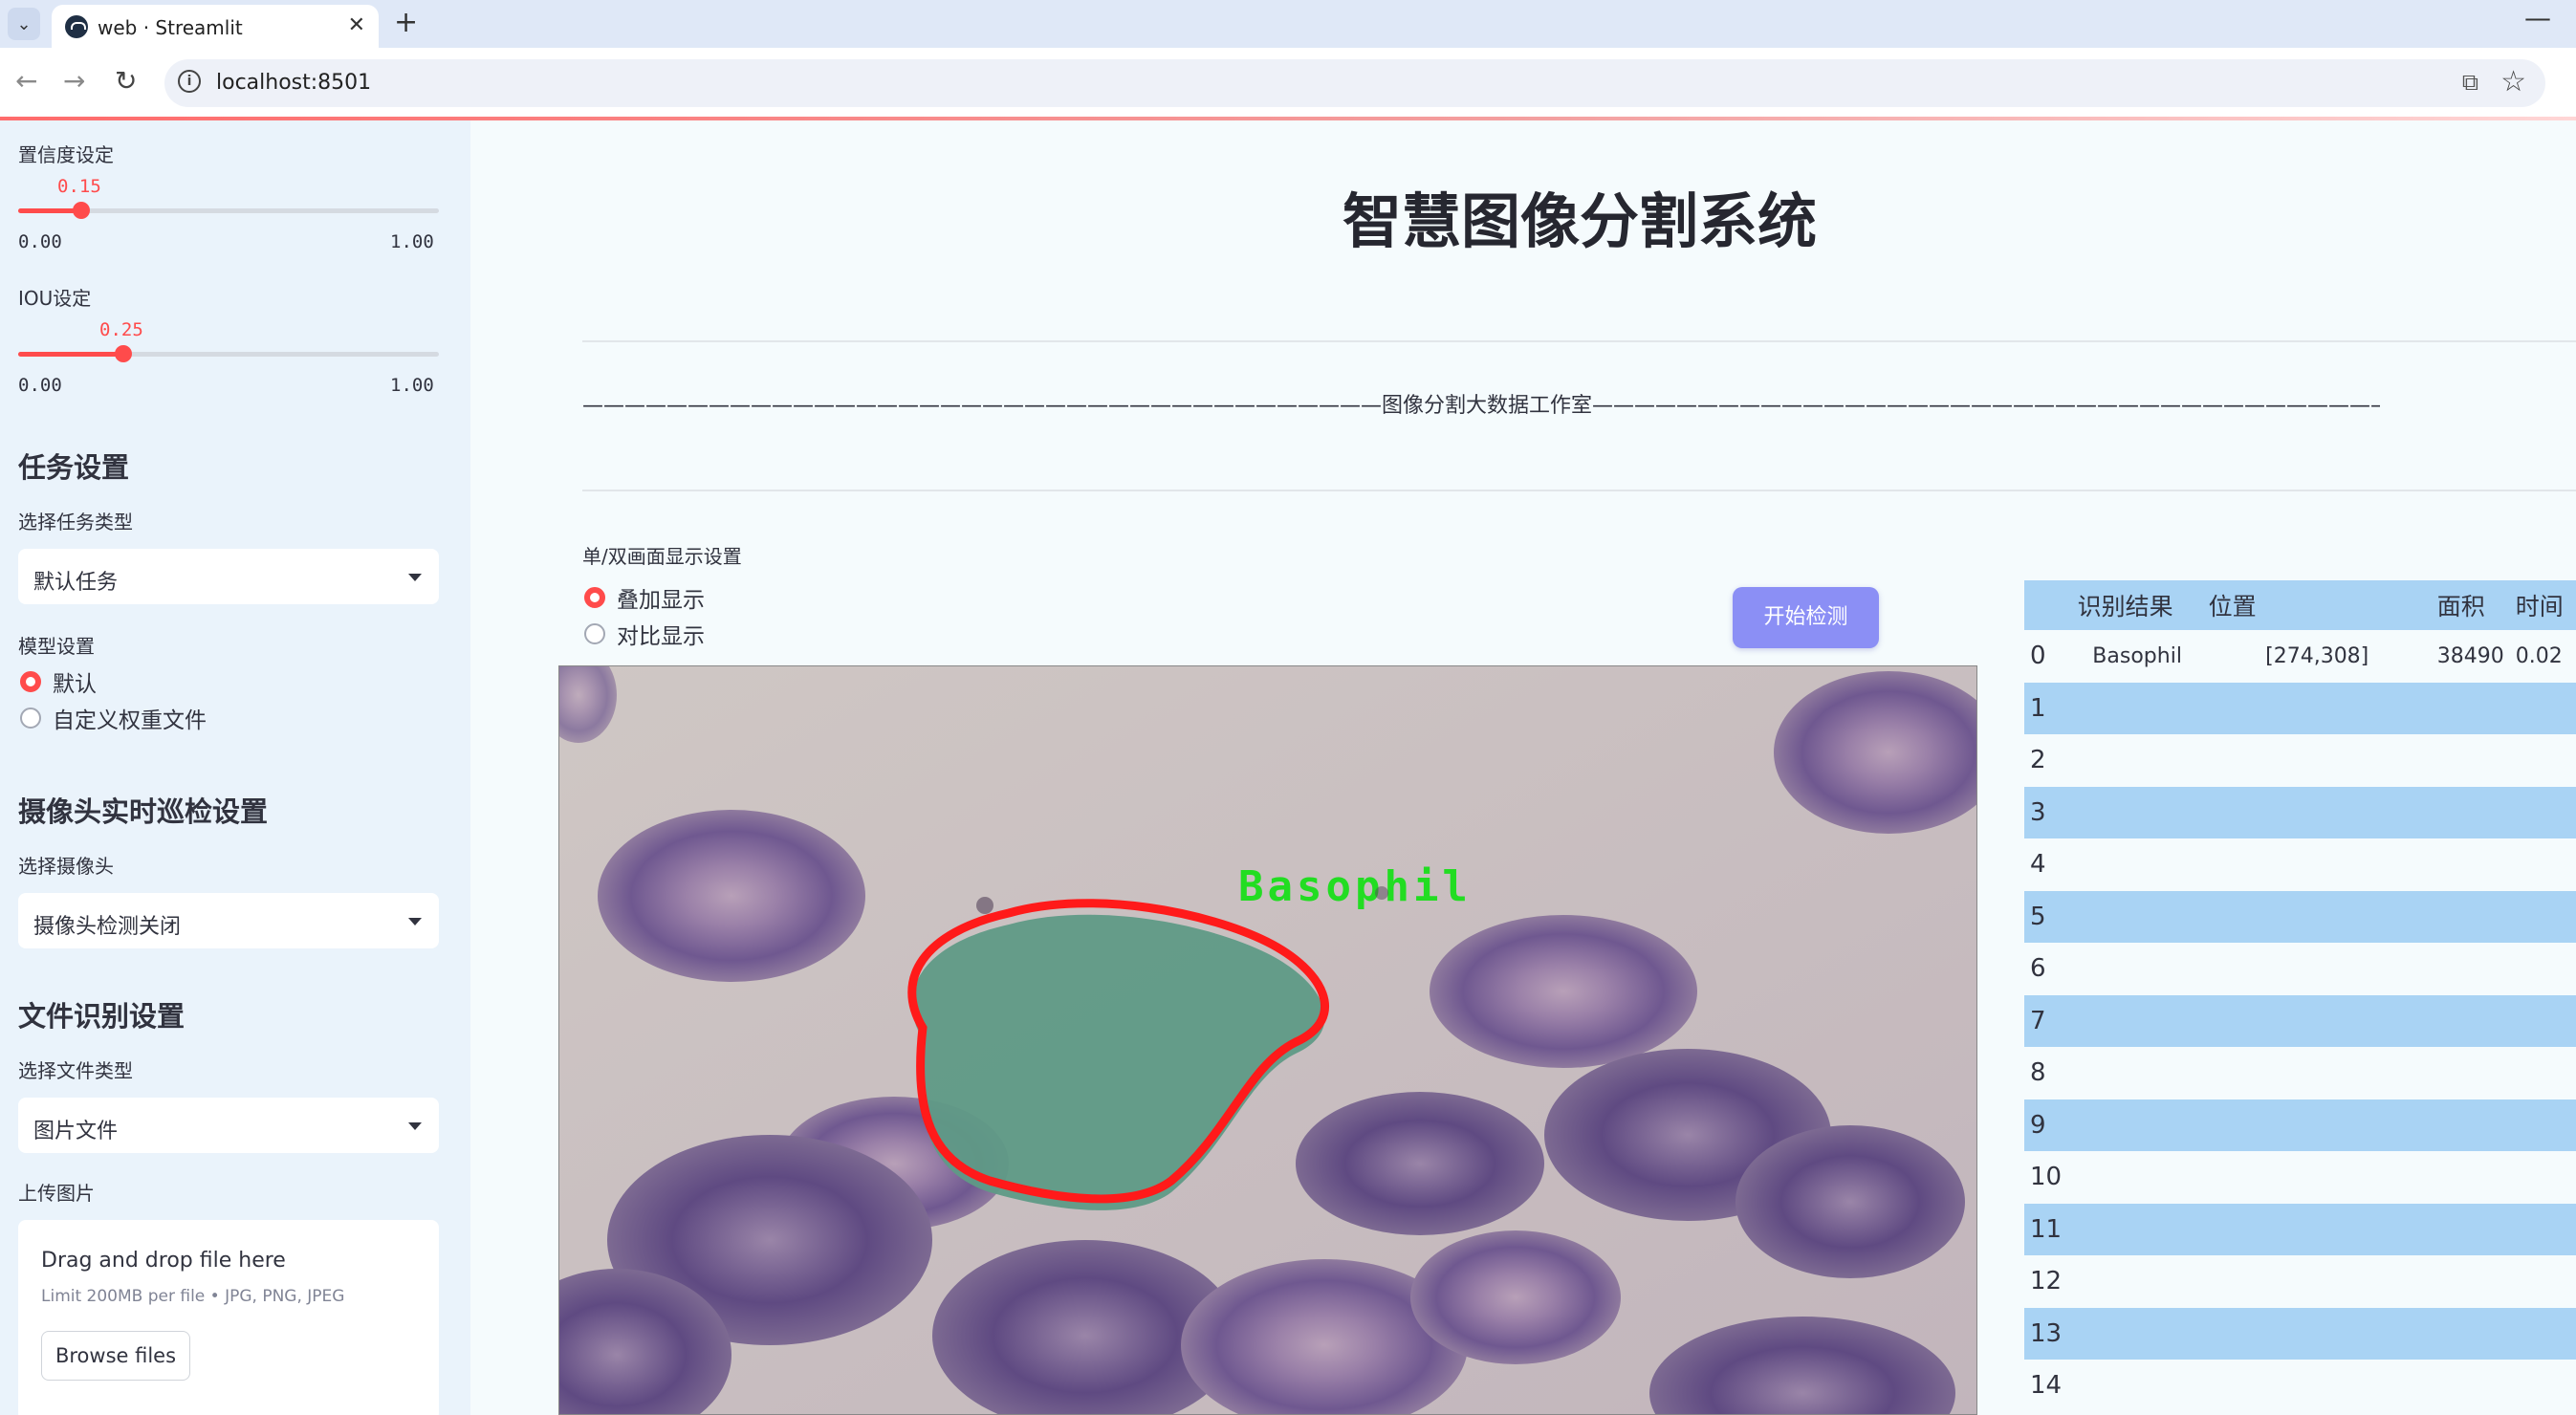 The width and height of the screenshot is (2576, 1415). Describe the element at coordinates (2048, 1229) in the screenshot. I see `row-index: 11` at that location.